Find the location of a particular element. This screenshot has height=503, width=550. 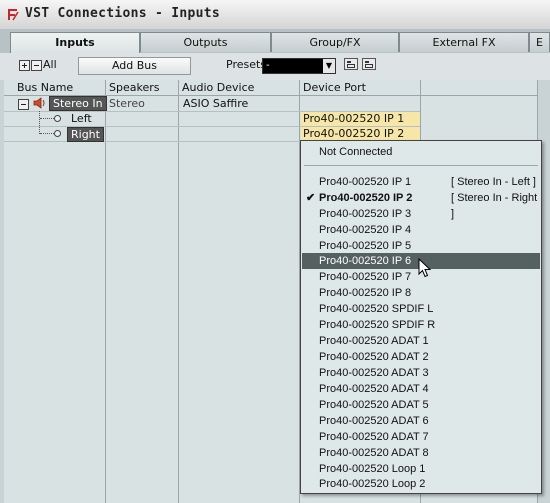

presets-select: - ▼ is located at coordinates (299, 66).